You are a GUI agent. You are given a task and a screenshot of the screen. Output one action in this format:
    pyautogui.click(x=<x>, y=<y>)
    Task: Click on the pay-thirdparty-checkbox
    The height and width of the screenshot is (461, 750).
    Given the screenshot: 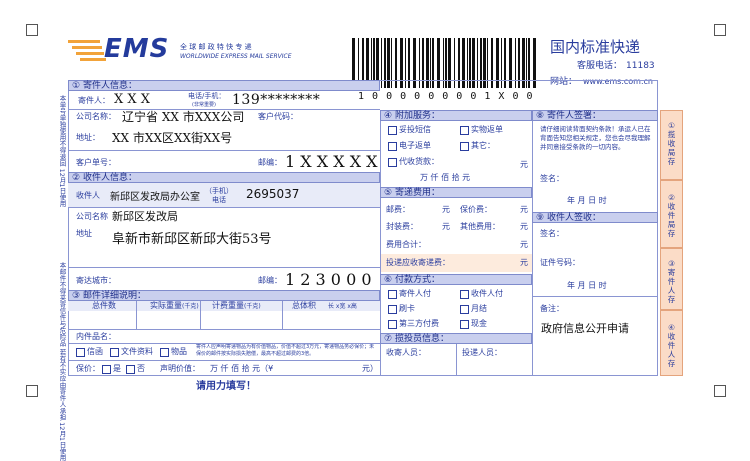 What is the action you would take?
    pyautogui.click(x=392, y=324)
    